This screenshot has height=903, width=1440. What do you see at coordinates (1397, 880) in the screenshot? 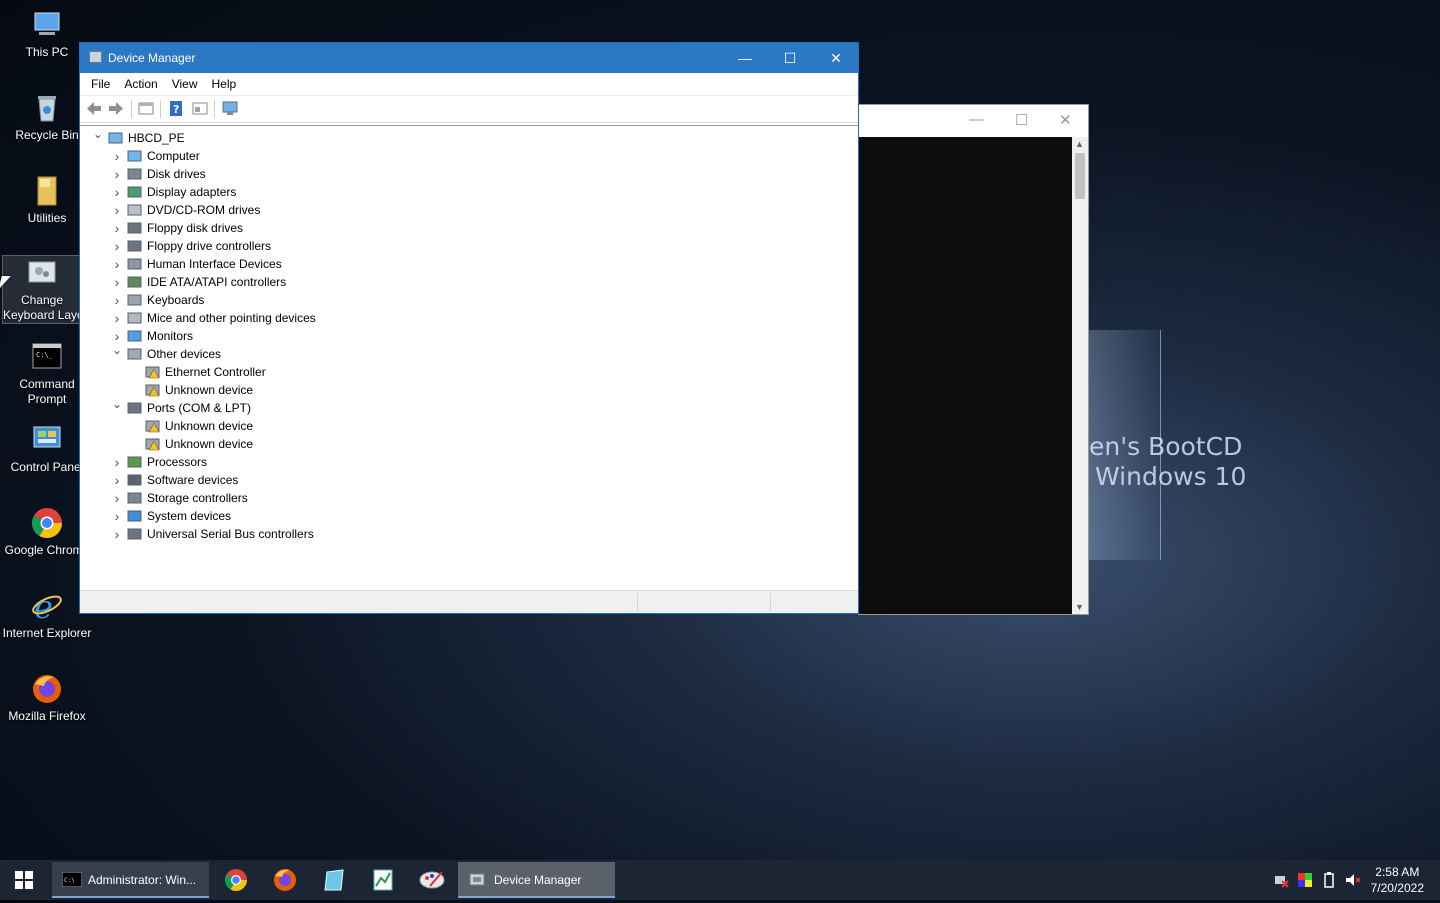
I see `clock: 2:58 AM 7/20/2022` at bounding box center [1397, 880].